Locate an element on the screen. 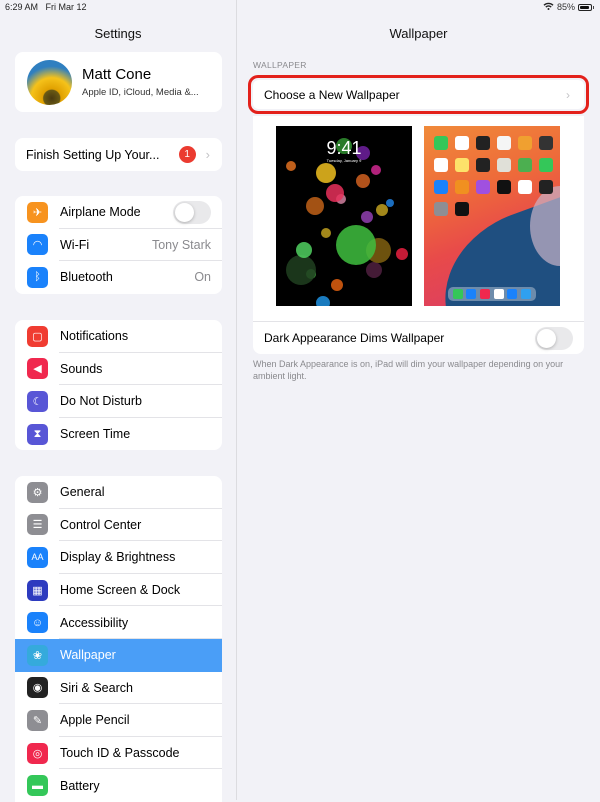 The width and height of the screenshot is (600, 802). sidebar-item-label: Do Not Disturb is located at coordinates (101, 401).